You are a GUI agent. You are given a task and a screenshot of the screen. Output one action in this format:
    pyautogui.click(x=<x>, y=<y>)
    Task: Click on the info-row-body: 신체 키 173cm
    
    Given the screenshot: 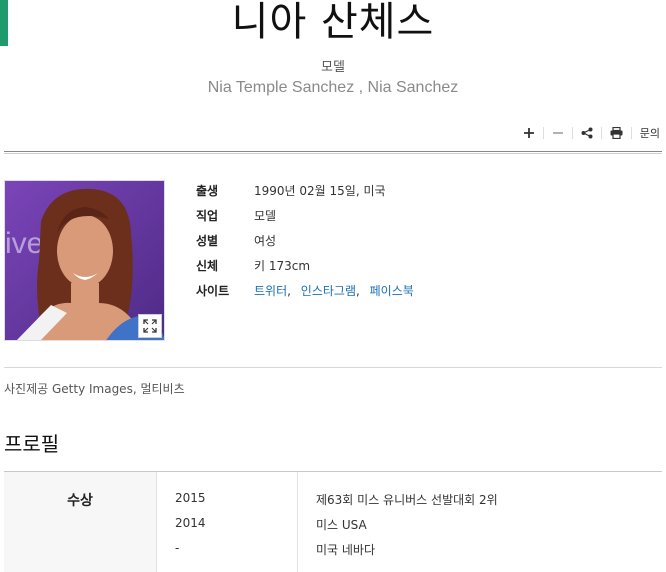 What is the action you would take?
    pyautogui.click(x=305, y=265)
    